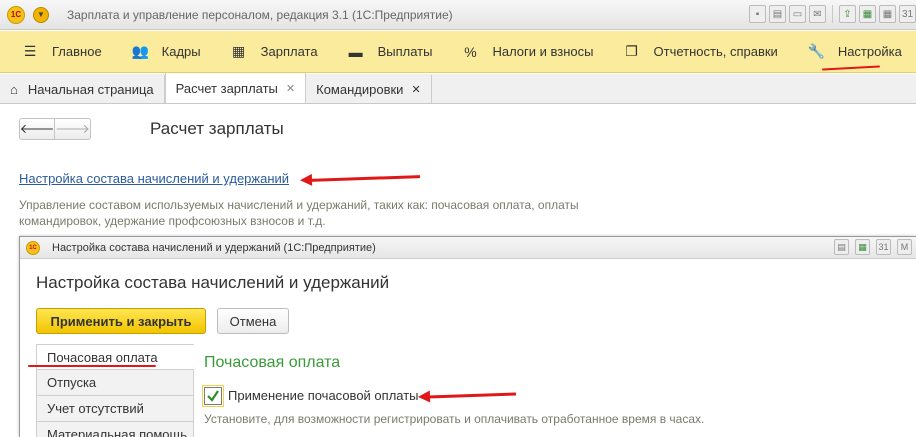 Image resolution: width=916 pixels, height=437 pixels. What do you see at coordinates (904, 247) in the screenshot?
I see `memory-icon: M` at bounding box center [904, 247].